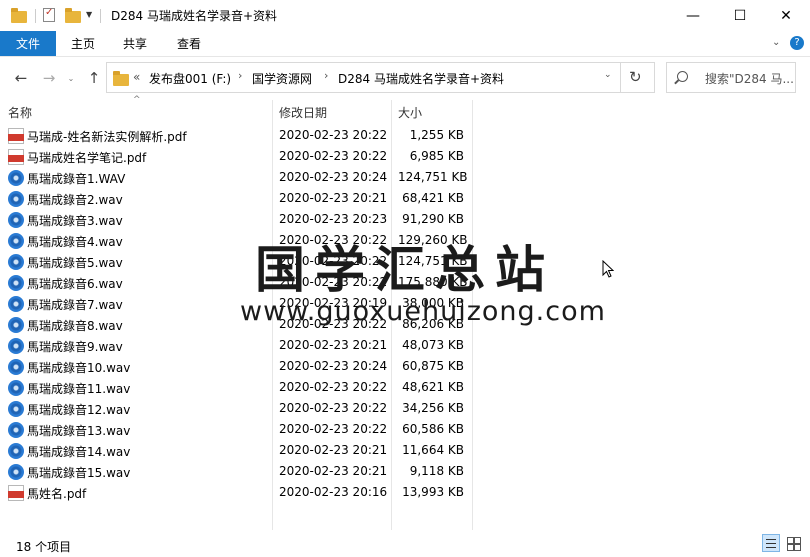 Image resolution: width=810 pixels, height=557 pixels. Describe the element at coordinates (136, 77) in the screenshot. I see `breadcrumb-overflow: «` at that location.